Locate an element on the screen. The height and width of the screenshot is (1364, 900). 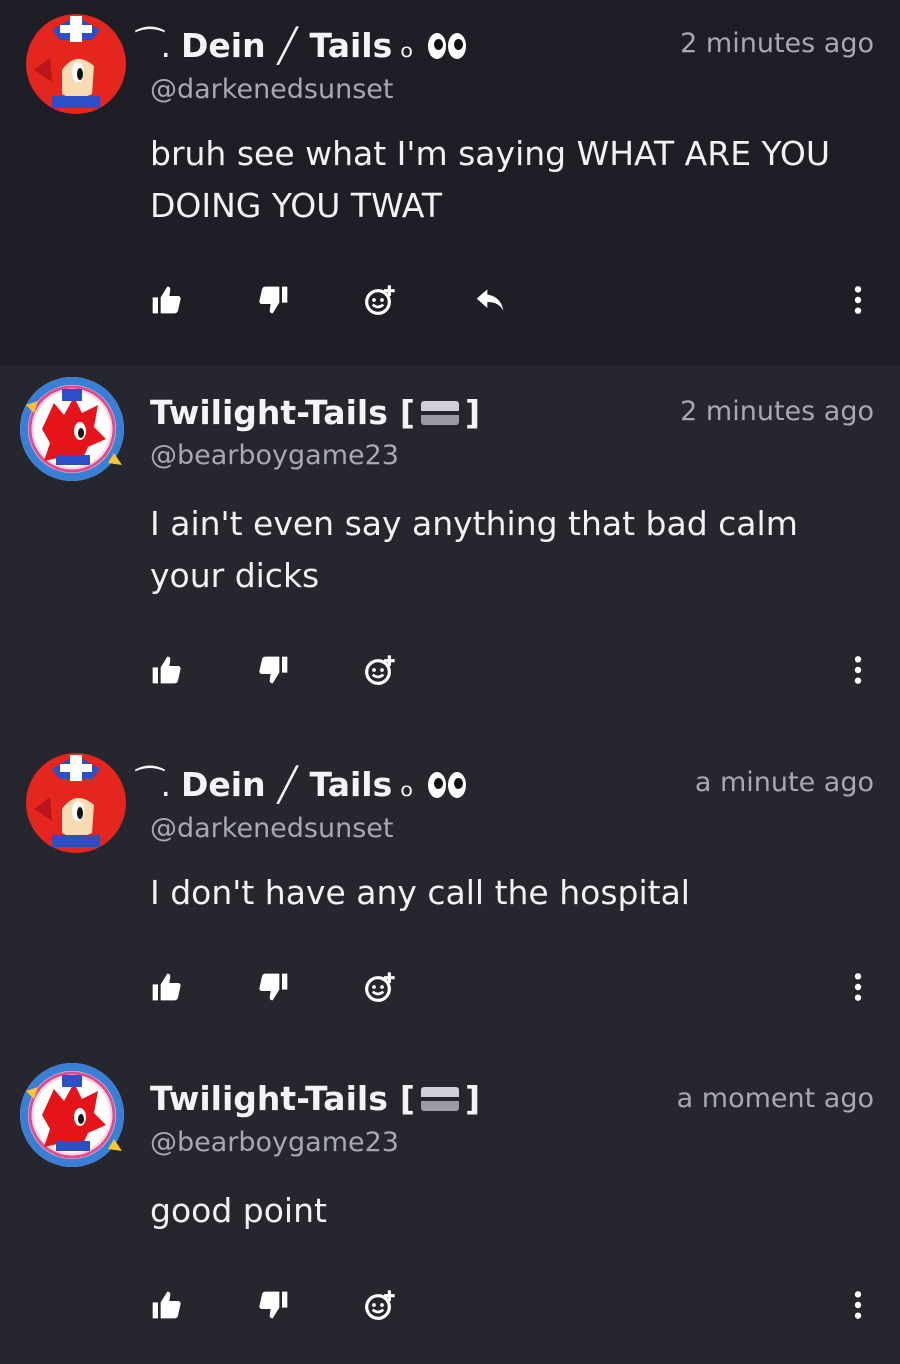
comment-text: I don't have any call the hospital is located at coordinates (420, 892).